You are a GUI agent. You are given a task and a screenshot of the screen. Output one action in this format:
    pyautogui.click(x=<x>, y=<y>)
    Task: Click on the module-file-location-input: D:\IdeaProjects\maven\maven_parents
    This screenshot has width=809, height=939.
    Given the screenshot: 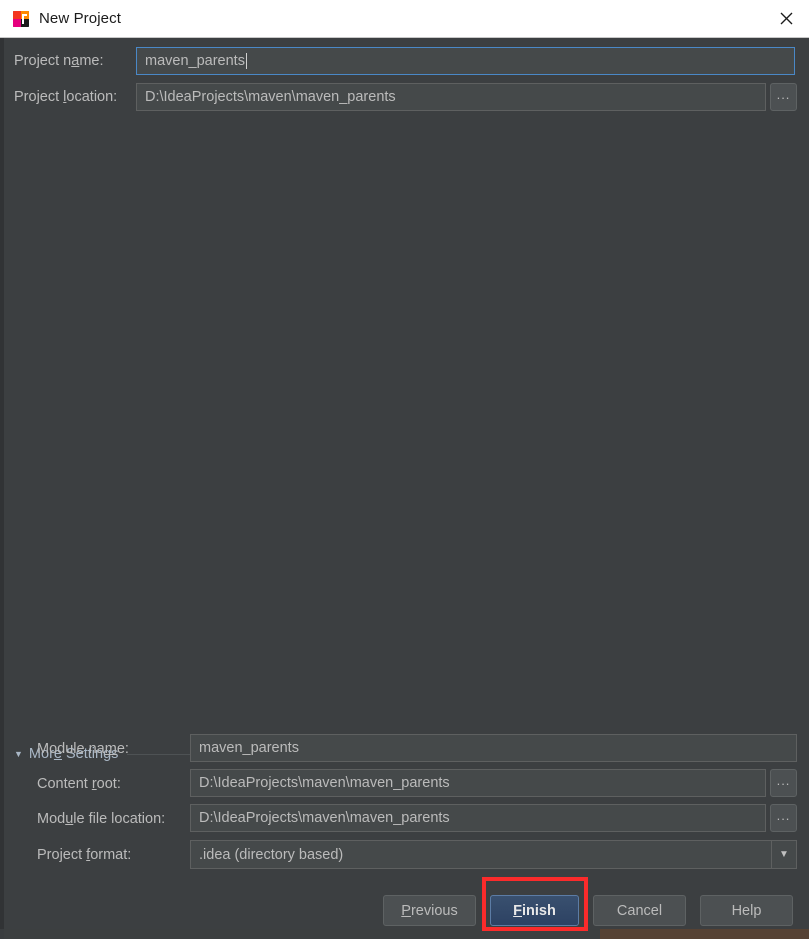 What is the action you would take?
    pyautogui.click(x=478, y=818)
    